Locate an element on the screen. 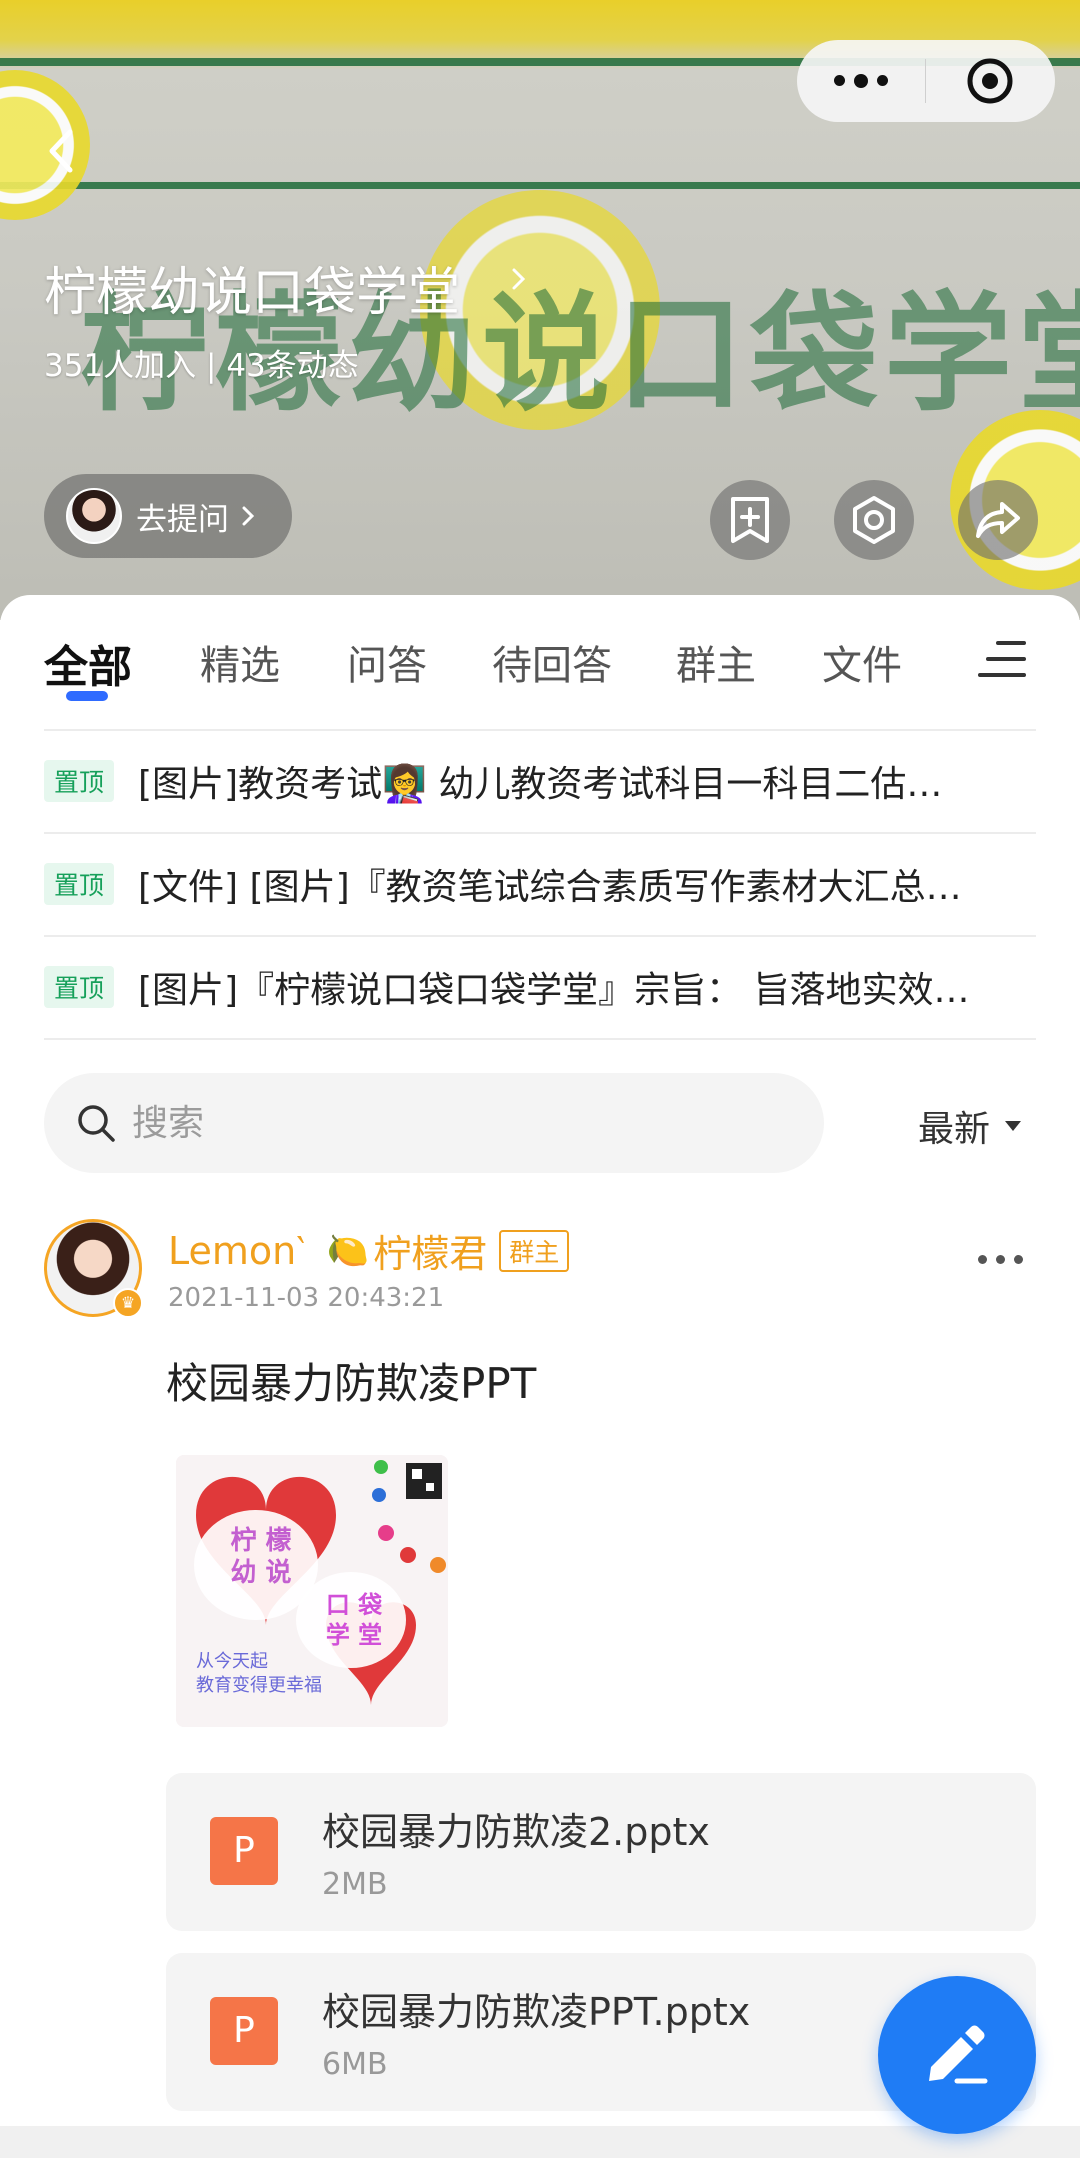 The height and width of the screenshot is (2158, 1080). search-box is located at coordinates (434, 1123).